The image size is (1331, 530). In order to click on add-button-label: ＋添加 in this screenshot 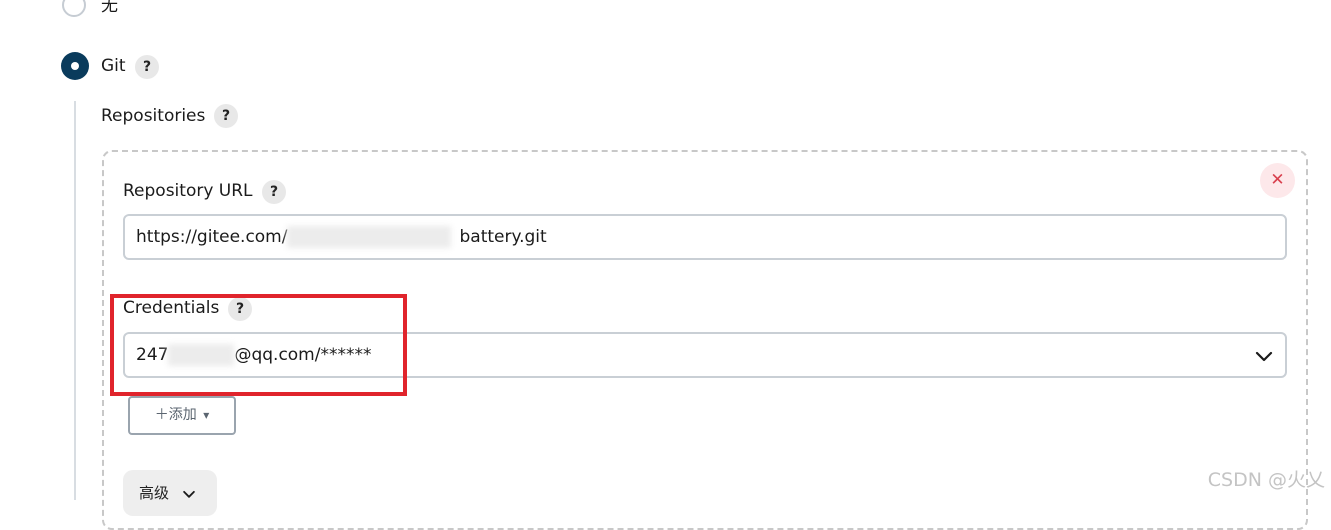, I will do `click(175, 415)`.